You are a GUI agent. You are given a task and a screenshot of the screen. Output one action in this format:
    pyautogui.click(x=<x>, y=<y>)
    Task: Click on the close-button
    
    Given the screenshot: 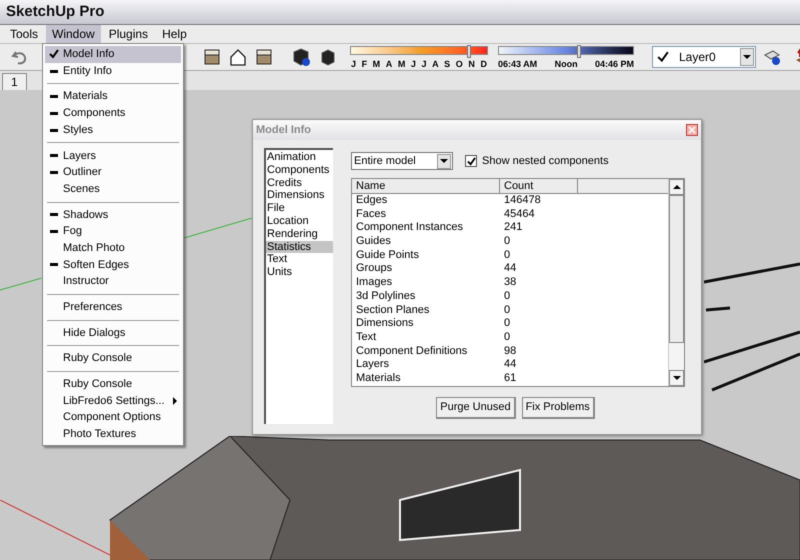 What is the action you would take?
    pyautogui.click(x=692, y=130)
    